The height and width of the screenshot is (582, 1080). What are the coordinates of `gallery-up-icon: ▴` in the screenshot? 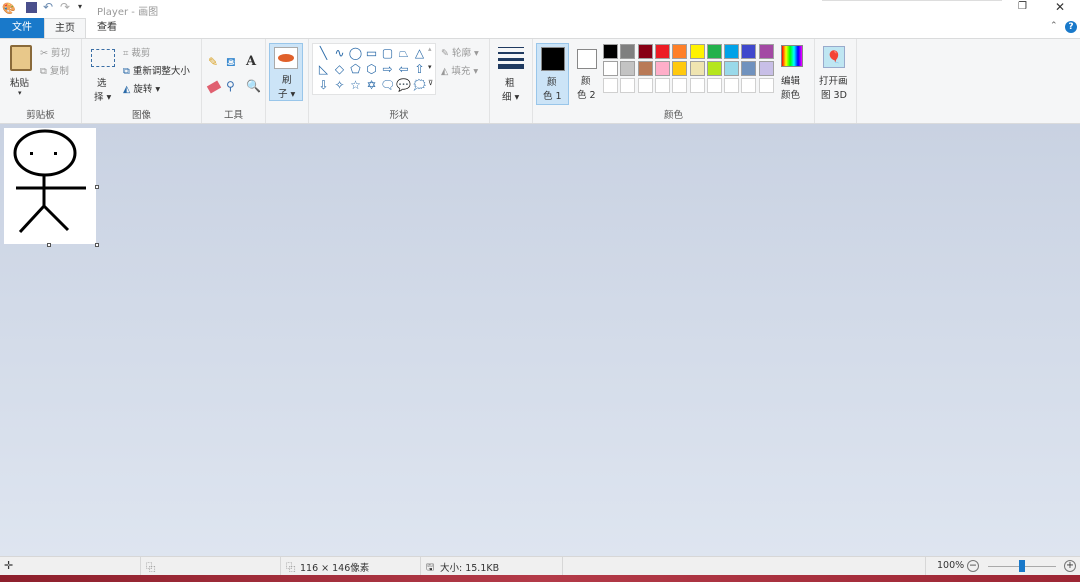 It's located at (430, 49).